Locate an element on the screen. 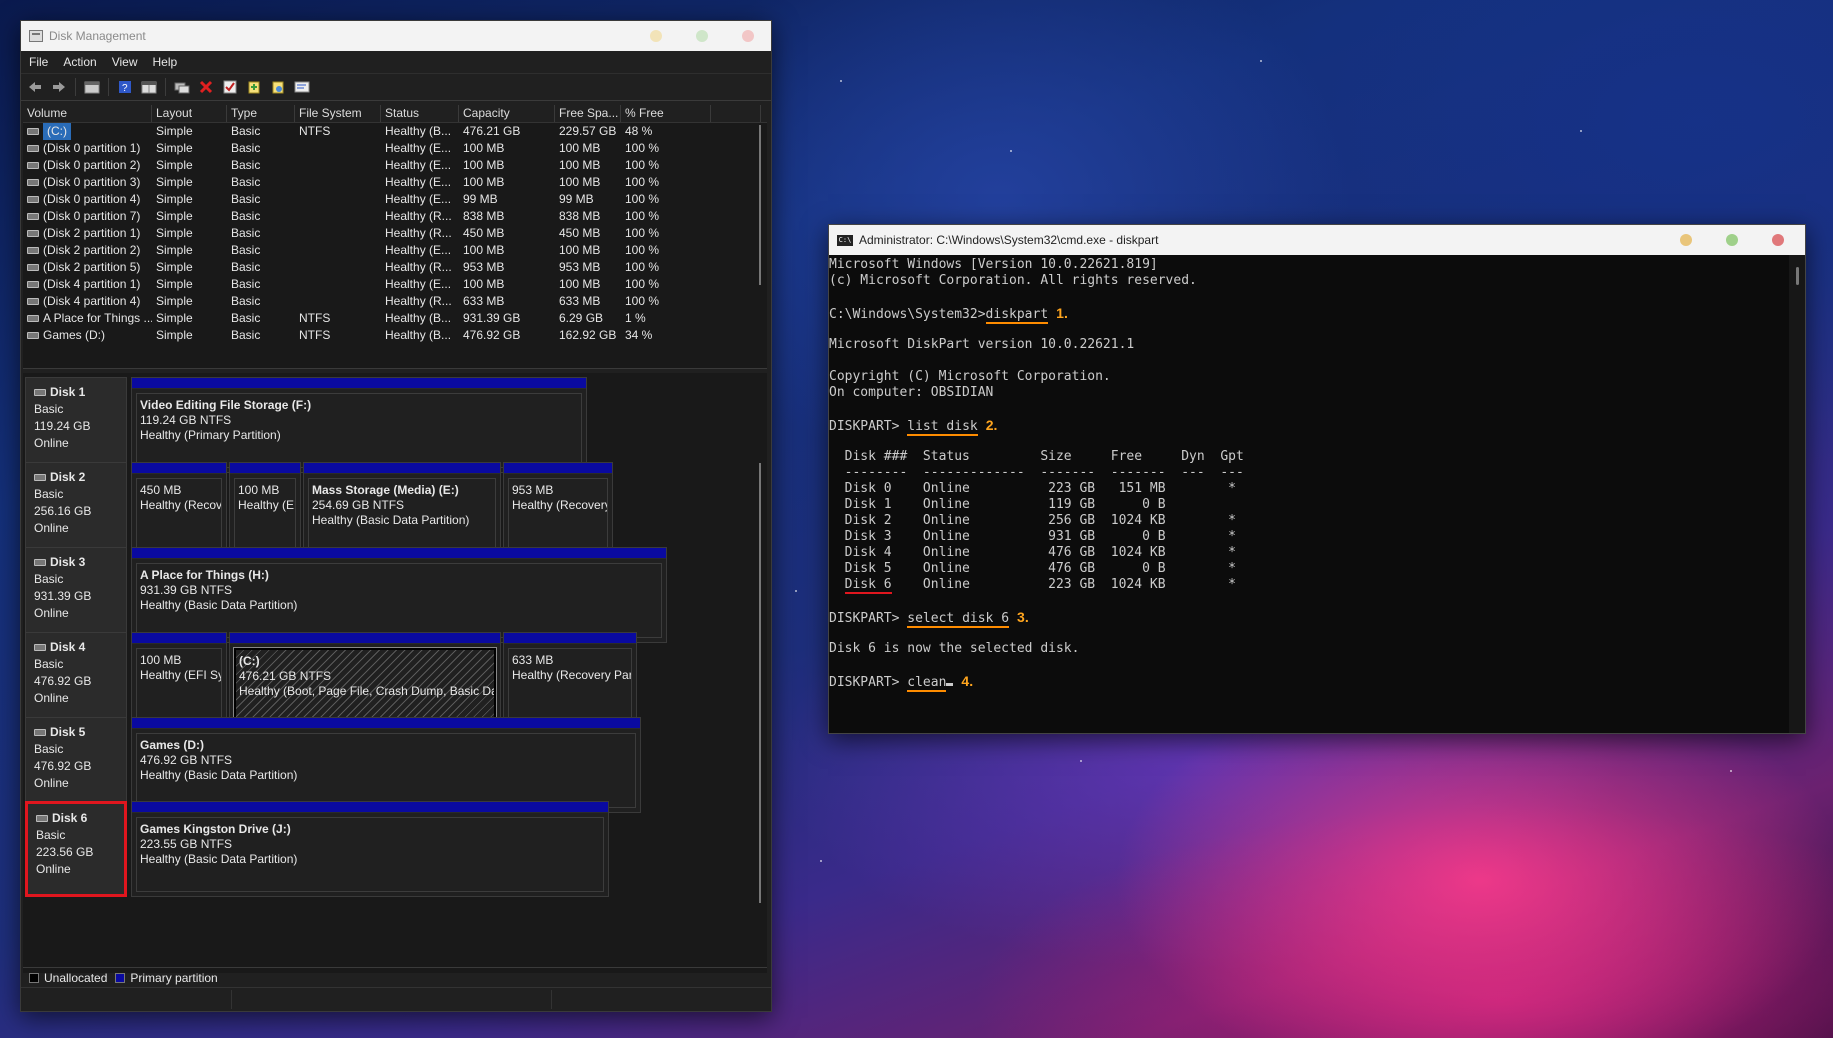 The width and height of the screenshot is (1833, 1038). close-button is located at coordinates (748, 36).